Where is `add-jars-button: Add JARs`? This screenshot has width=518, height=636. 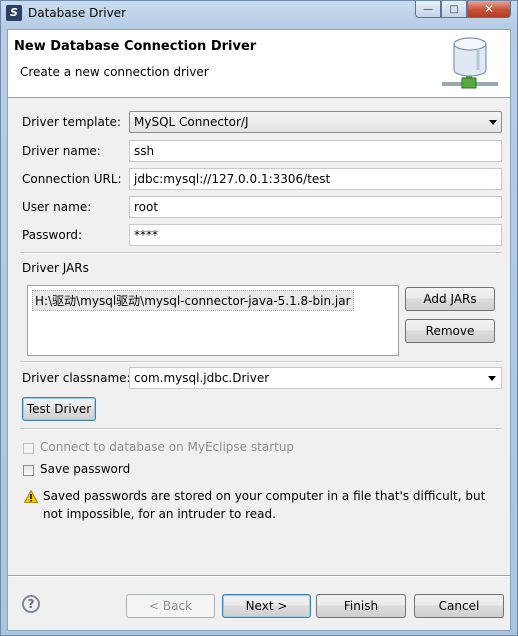
add-jars-button: Add JARs is located at coordinates (450, 299).